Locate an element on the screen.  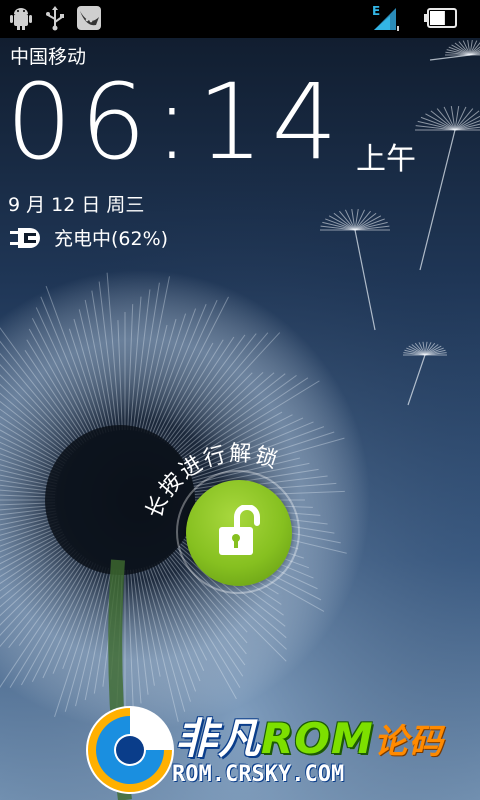
watermark-url: ROM.CRSKY.COM is located at coordinates (258, 774).